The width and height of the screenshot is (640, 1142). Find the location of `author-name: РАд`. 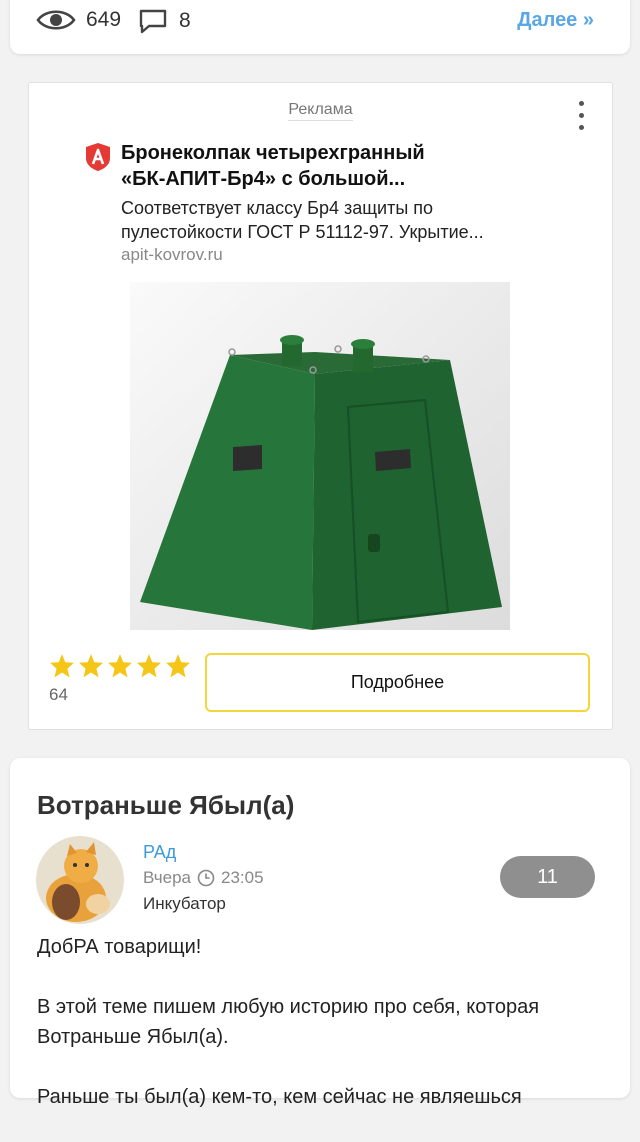

author-name: РАд is located at coordinates (159, 852).